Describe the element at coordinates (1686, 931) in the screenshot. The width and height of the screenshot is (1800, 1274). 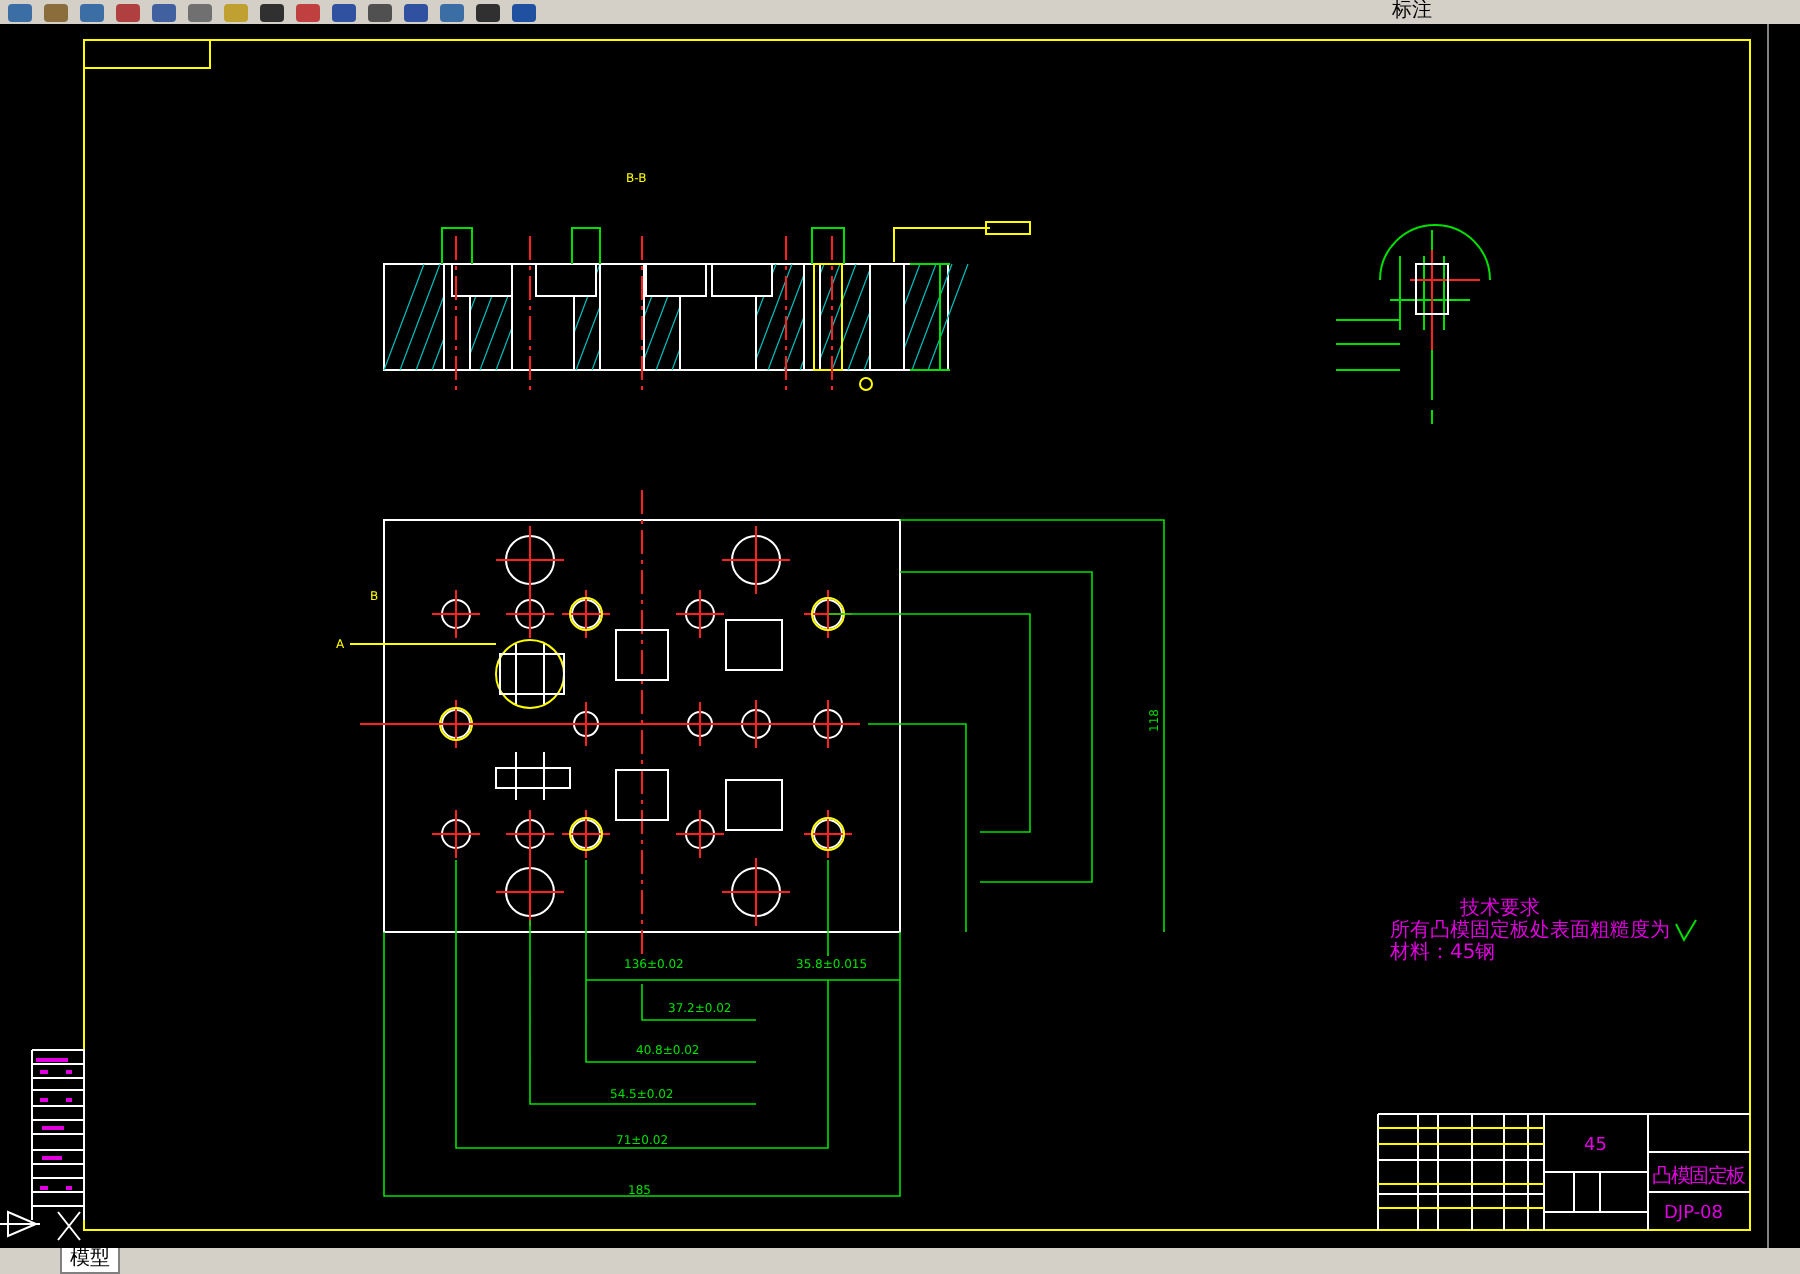
I see `roughness-symbol-icon` at that location.